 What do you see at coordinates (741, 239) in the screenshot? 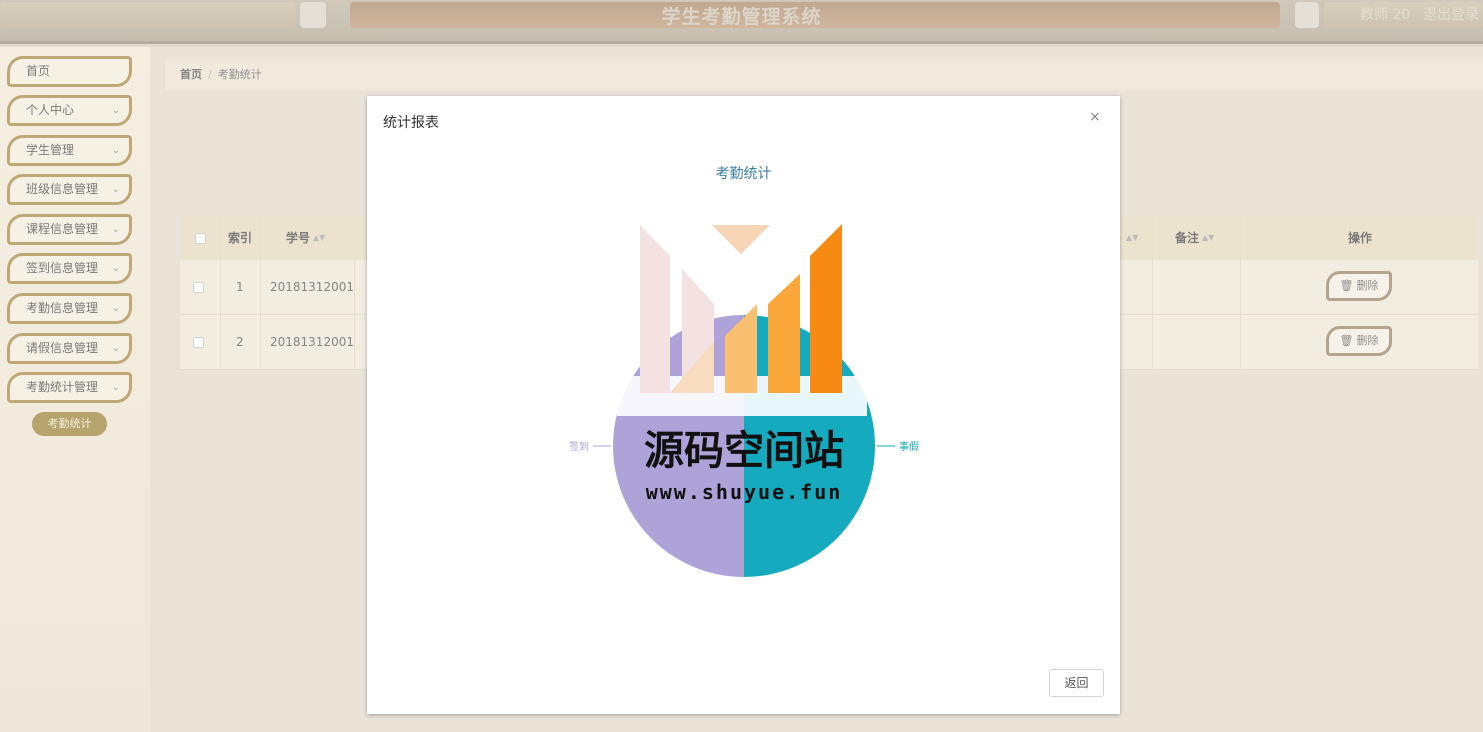
I see `watermark-triangle` at bounding box center [741, 239].